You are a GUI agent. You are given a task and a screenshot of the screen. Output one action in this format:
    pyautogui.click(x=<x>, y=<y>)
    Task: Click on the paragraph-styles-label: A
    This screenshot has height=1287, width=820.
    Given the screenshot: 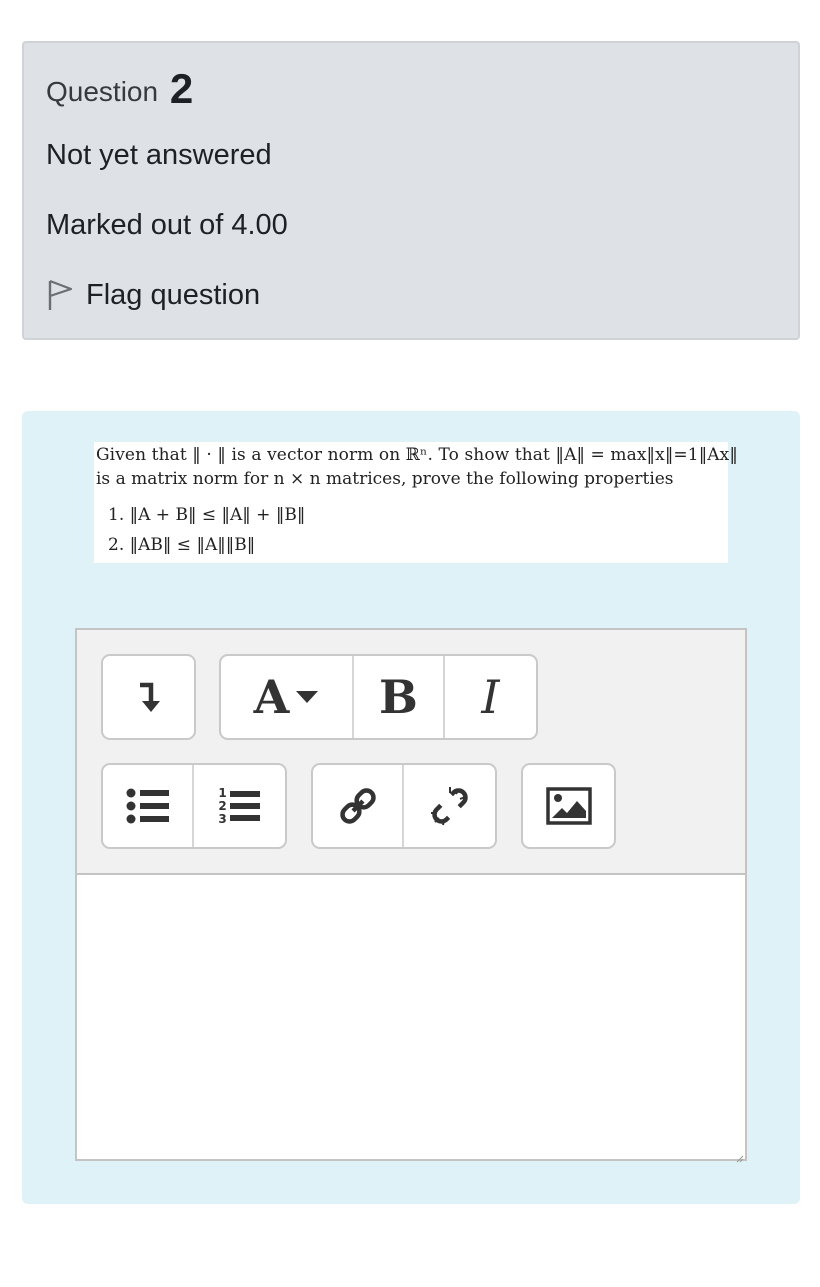 What is the action you would take?
    pyautogui.click(x=271, y=697)
    